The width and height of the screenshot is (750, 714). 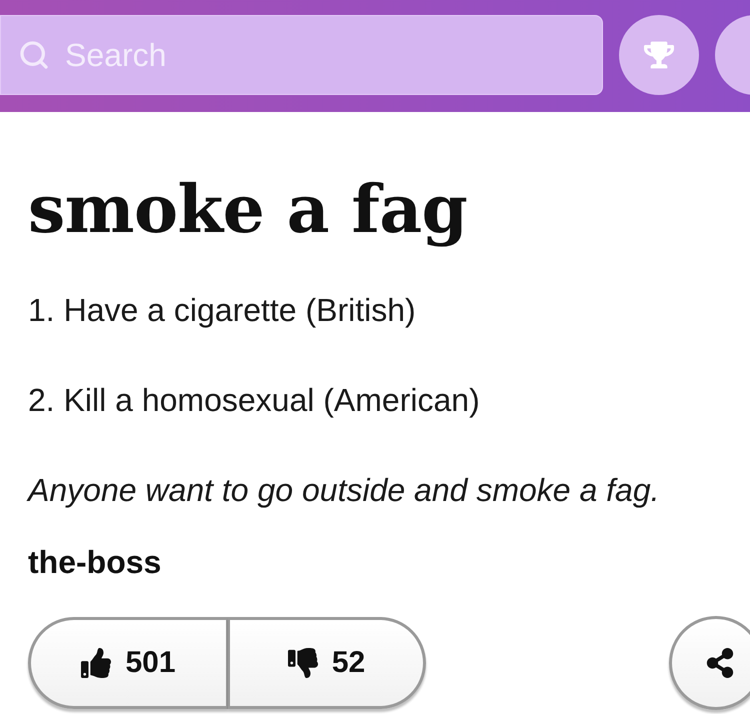 What do you see at coordinates (303, 663) in the screenshot?
I see `thumbs-down-icon` at bounding box center [303, 663].